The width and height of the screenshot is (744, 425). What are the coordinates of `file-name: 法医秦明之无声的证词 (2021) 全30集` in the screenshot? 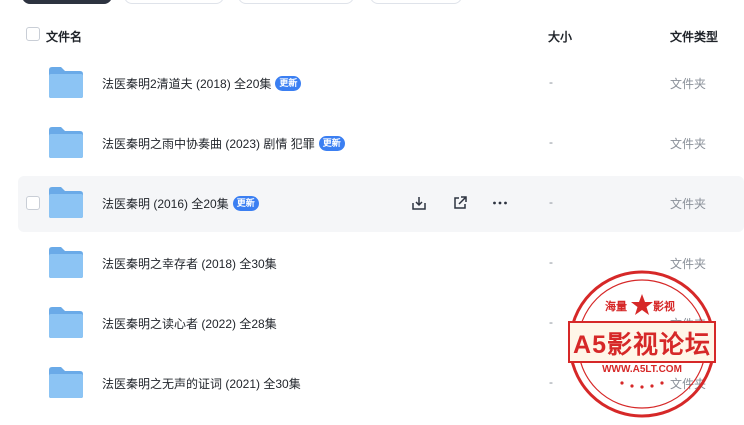 It's located at (201, 383).